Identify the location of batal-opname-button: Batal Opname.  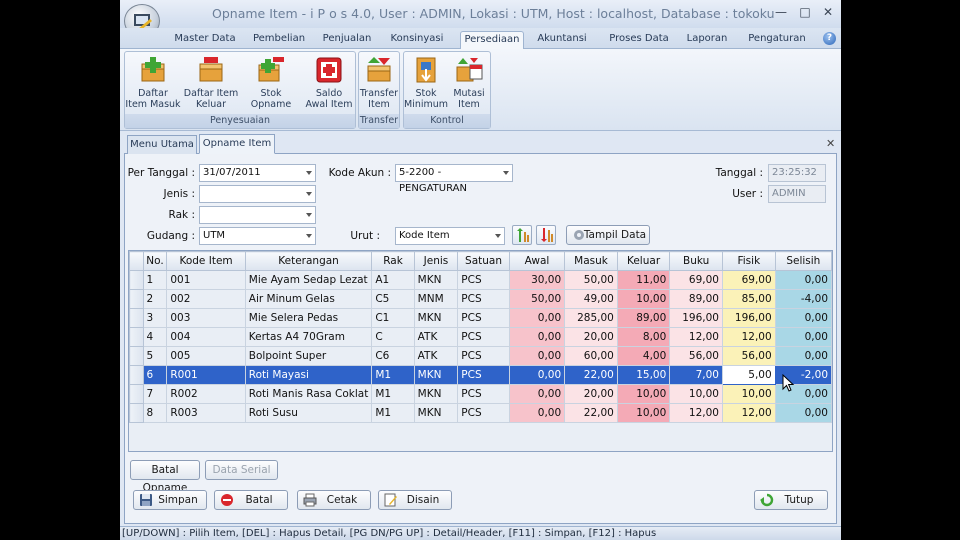
(165, 477).